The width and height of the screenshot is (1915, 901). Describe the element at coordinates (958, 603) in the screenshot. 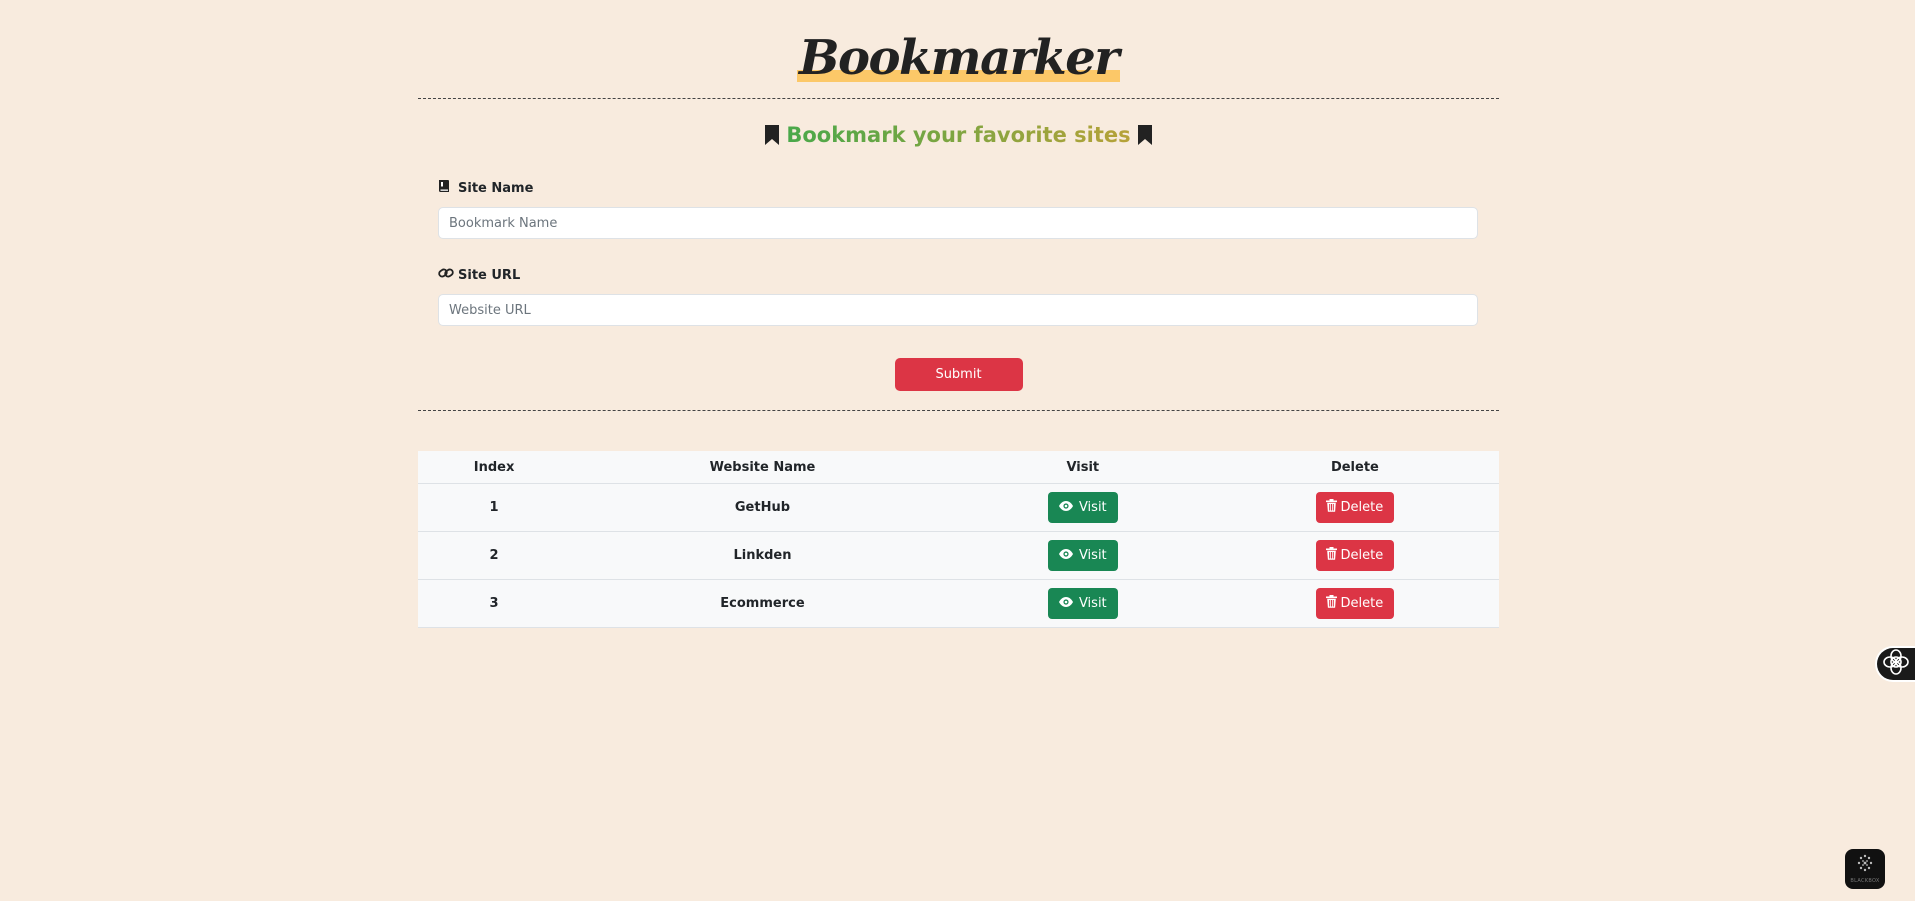

I see `table-row: 3 Ecommerce Visit Delete` at that location.